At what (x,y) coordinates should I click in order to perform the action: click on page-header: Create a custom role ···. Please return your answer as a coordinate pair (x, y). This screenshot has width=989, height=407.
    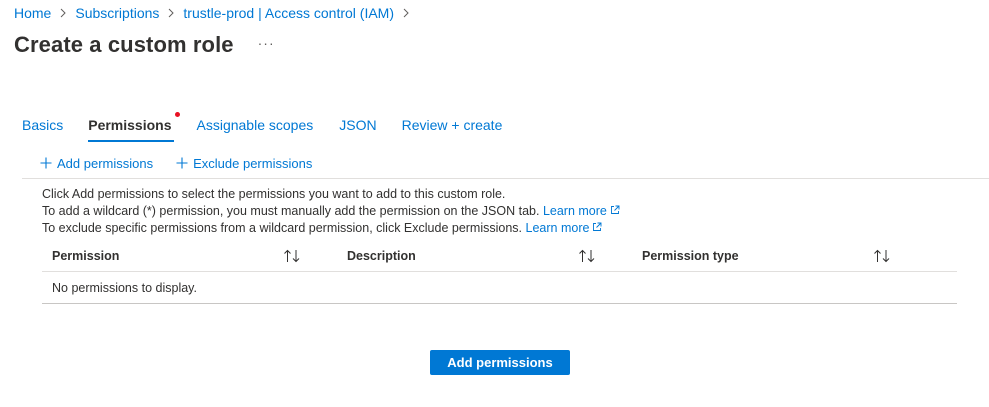
    Looking at the image, I should click on (144, 45).